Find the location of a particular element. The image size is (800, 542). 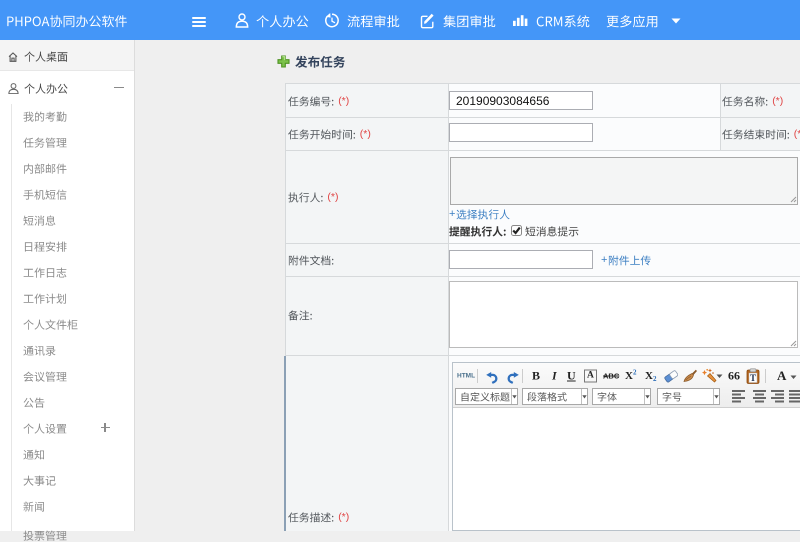

svg-text: T is located at coordinates (753, 378).